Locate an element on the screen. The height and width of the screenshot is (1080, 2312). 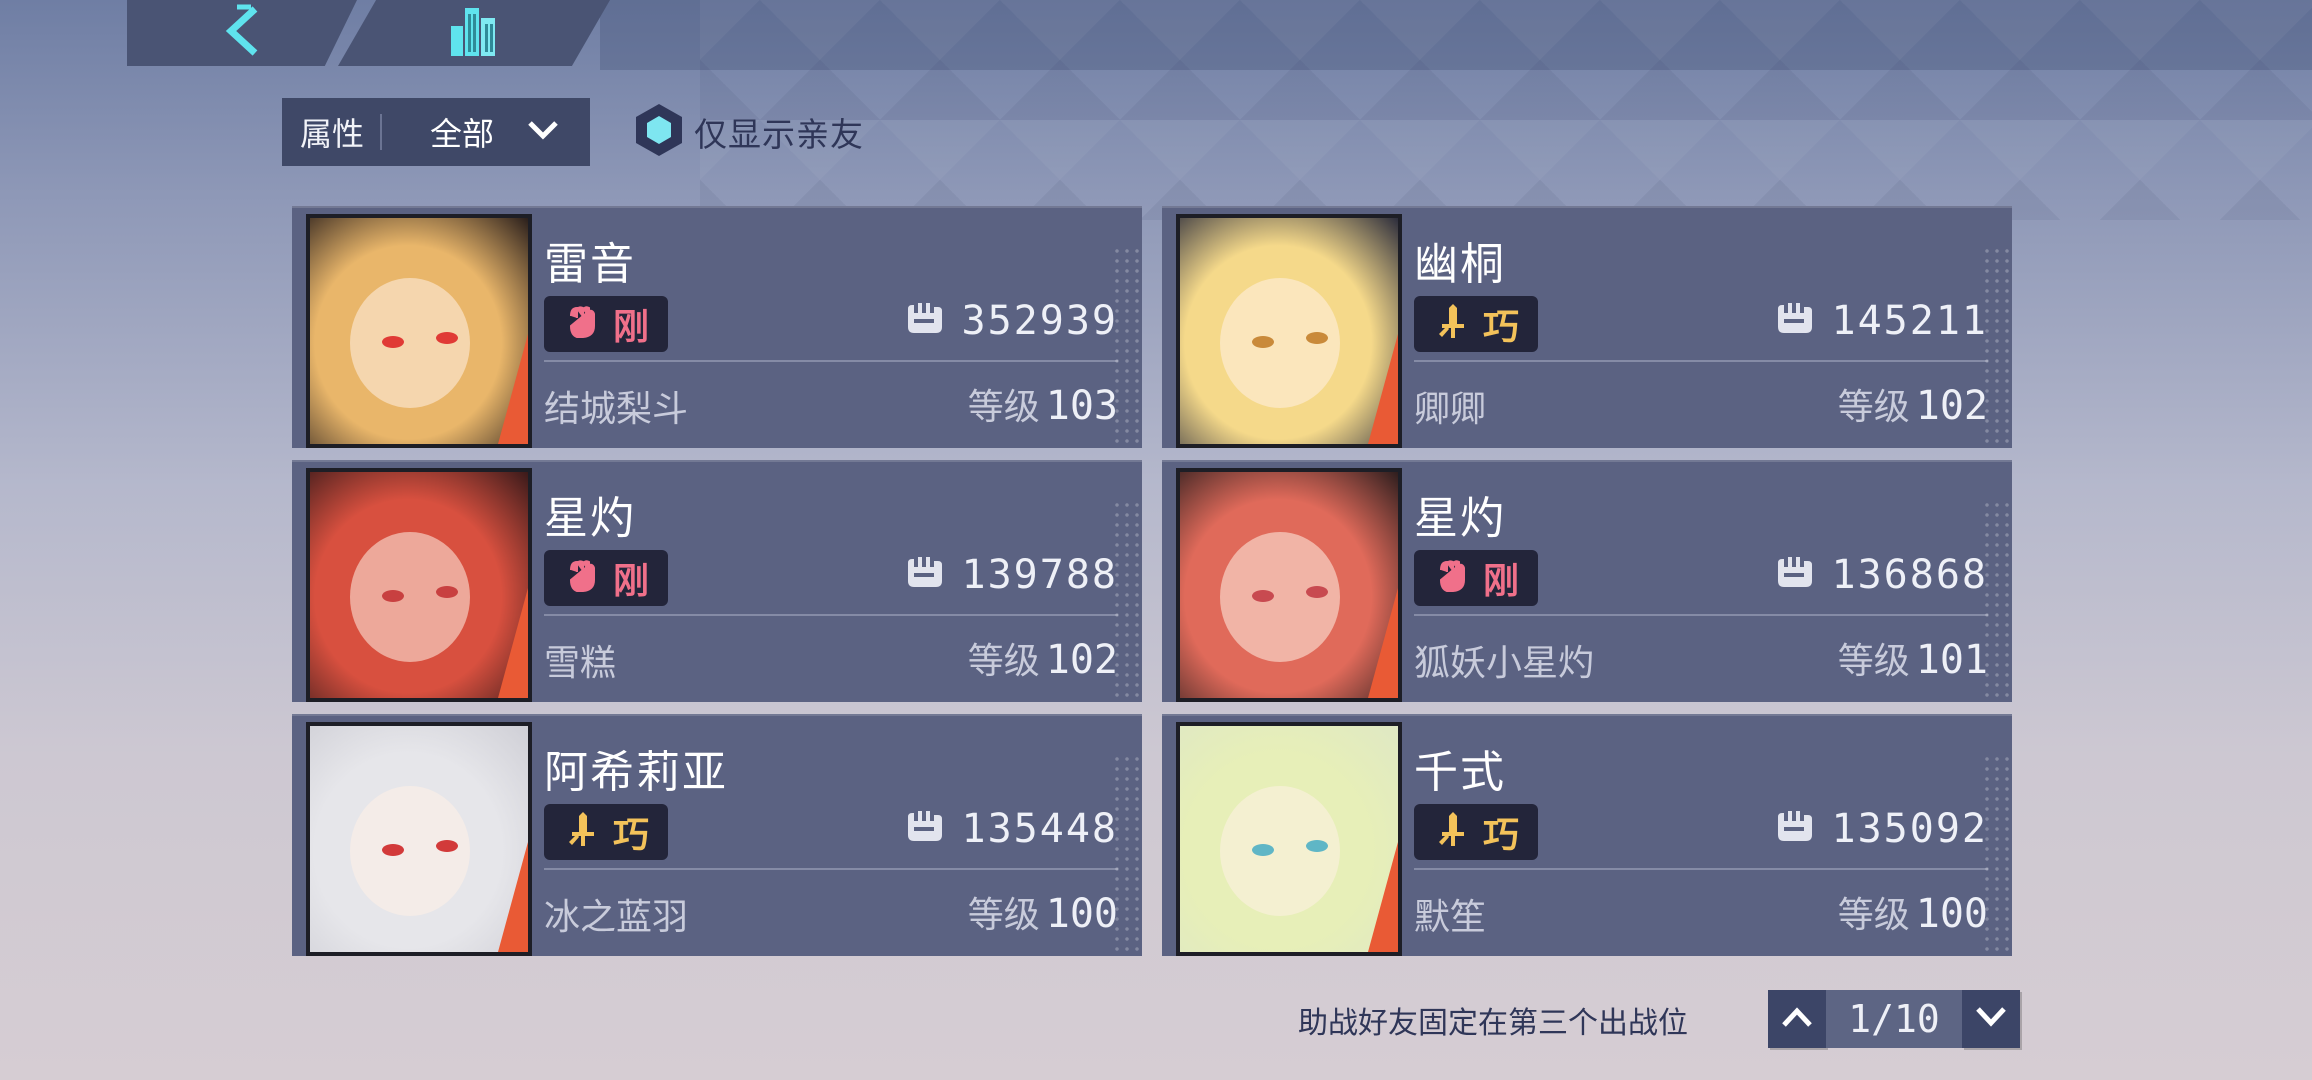
power-stat: 135092 is located at coordinates (1881, 829).